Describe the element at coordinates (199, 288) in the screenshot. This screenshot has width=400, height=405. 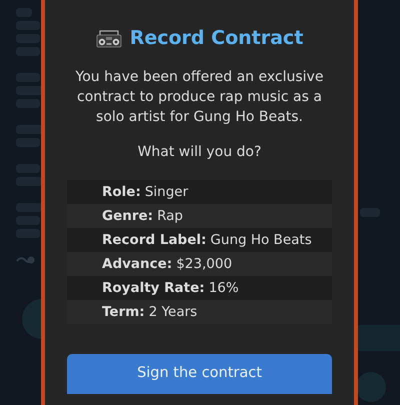
I see `detail-row: Royalty Rate: 16%` at that location.